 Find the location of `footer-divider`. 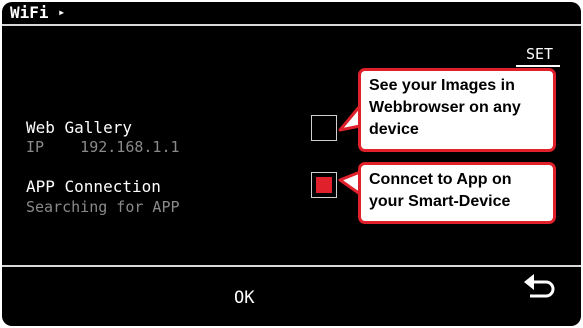

footer-divider is located at coordinates (291, 266).